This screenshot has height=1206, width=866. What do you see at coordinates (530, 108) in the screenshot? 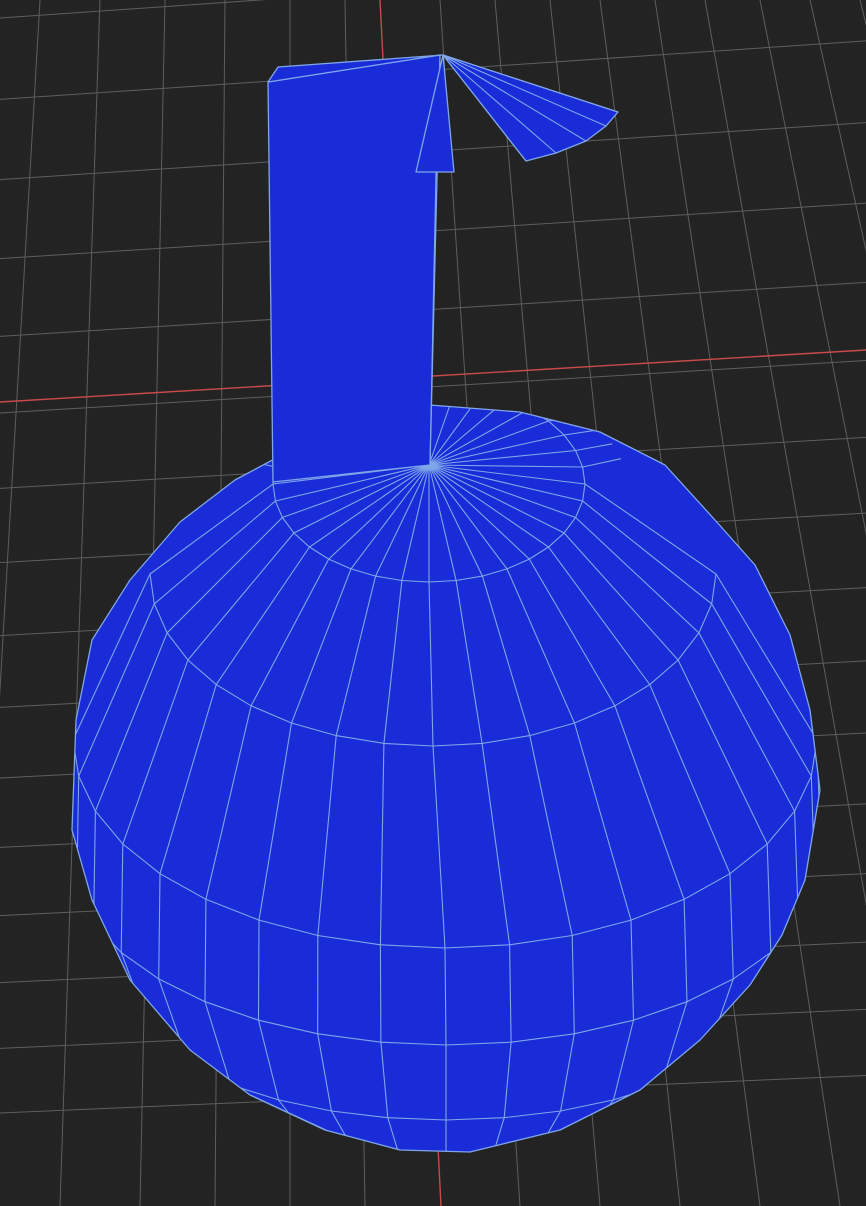
I see `fan-leaf` at bounding box center [530, 108].